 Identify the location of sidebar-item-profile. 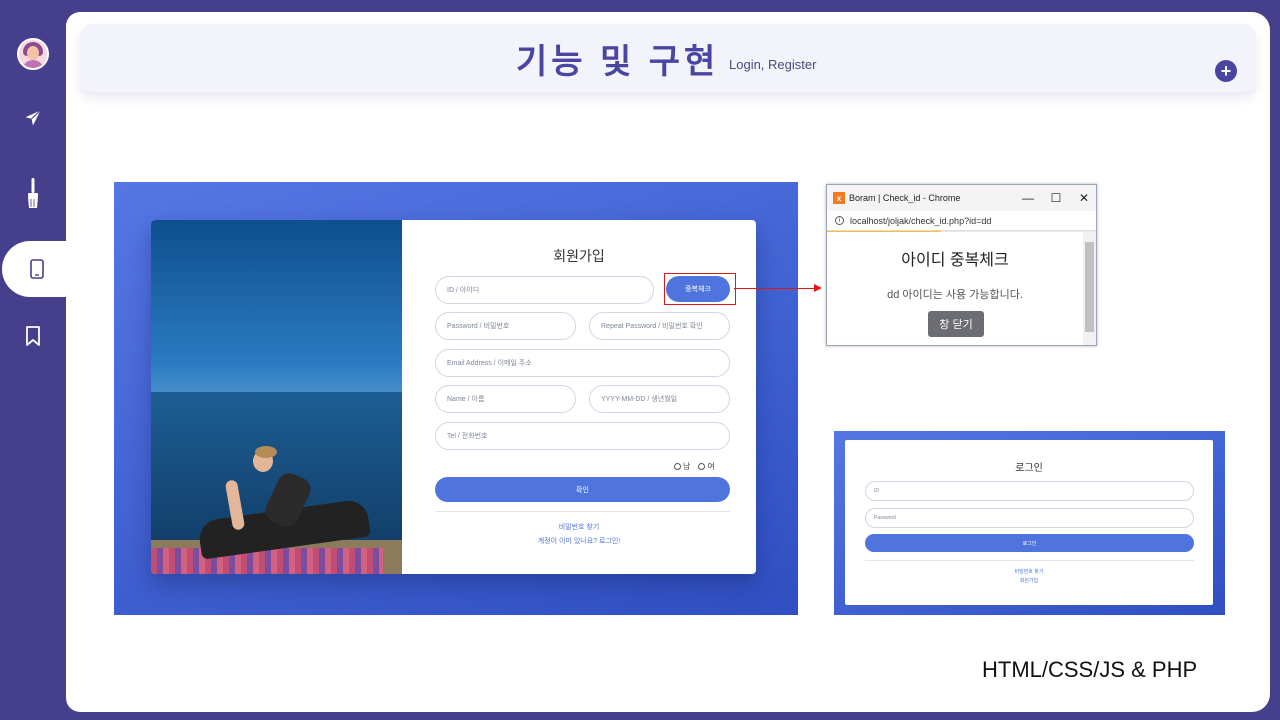
(33, 54).